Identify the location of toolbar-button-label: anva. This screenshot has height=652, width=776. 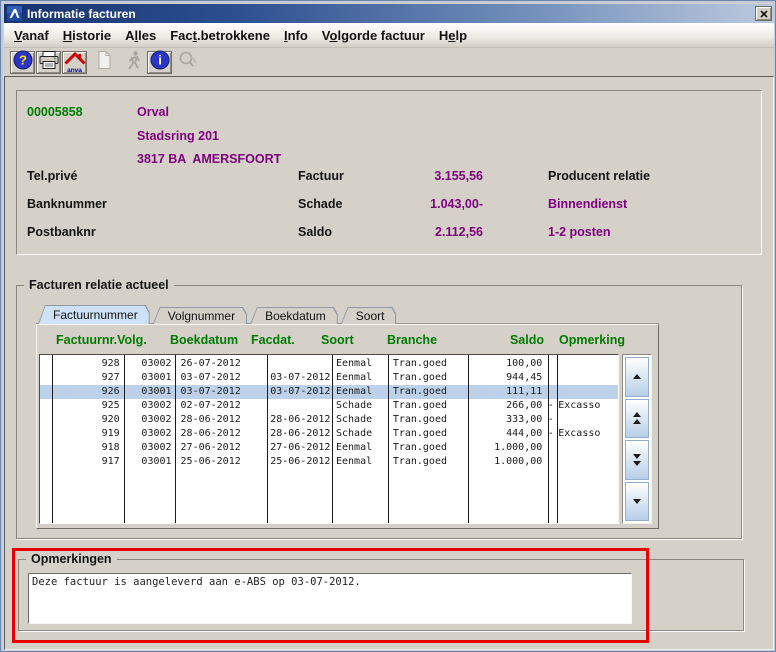
(74, 70).